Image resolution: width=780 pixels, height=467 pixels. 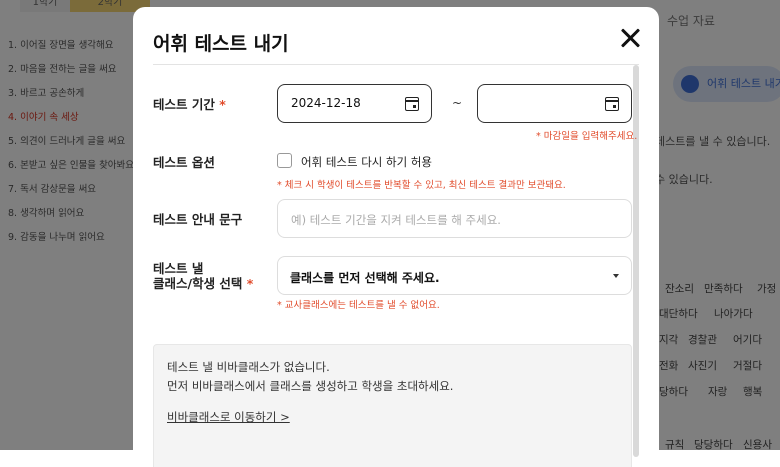 I want to click on divider, so click(x=396, y=64).